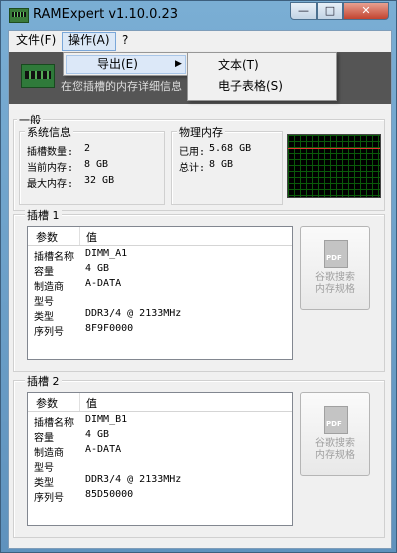 The image size is (397, 553). Describe the element at coordinates (50, 184) in the screenshot. I see `max-memory-label: 最大内存:` at that location.